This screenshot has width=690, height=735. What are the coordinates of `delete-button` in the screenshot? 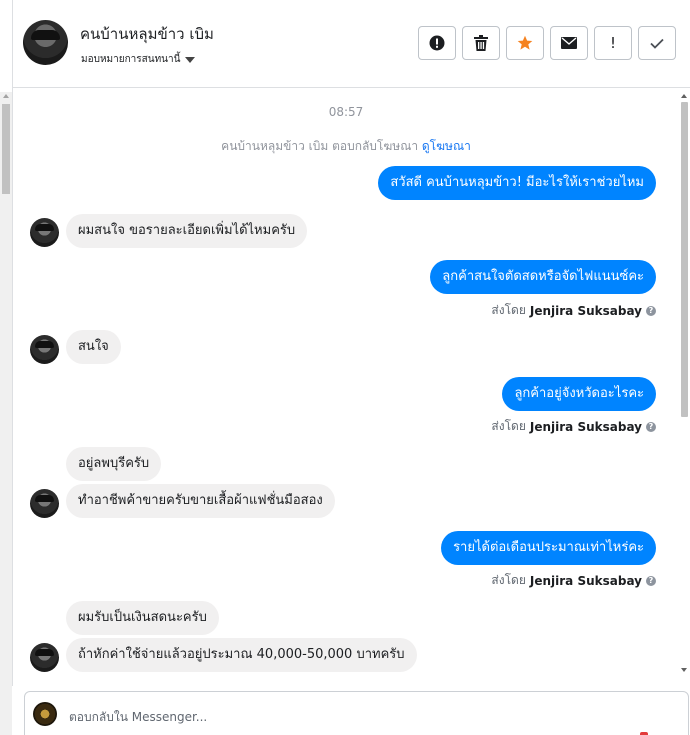 It's located at (481, 43).